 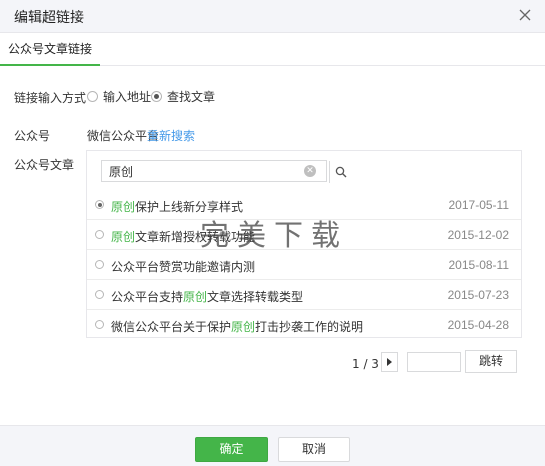 What do you see at coordinates (127, 97) in the screenshot?
I see `radio-label: 输入地址` at bounding box center [127, 97].